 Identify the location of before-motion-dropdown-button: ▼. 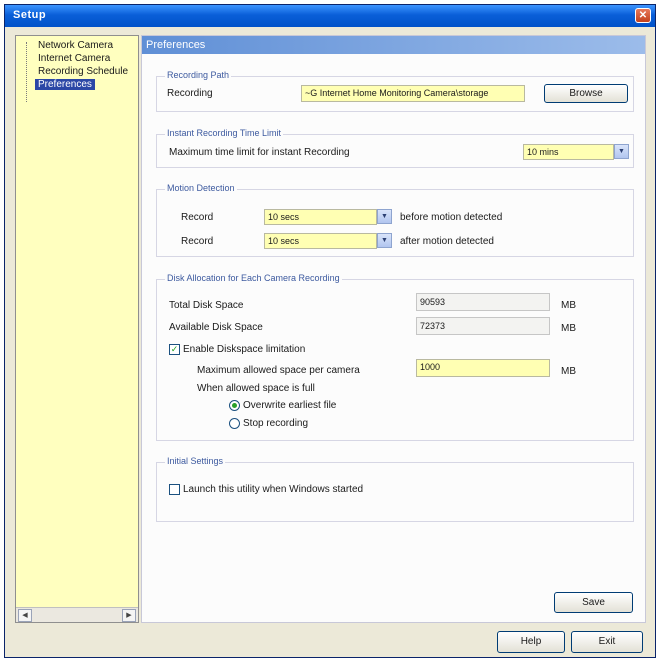
(384, 216).